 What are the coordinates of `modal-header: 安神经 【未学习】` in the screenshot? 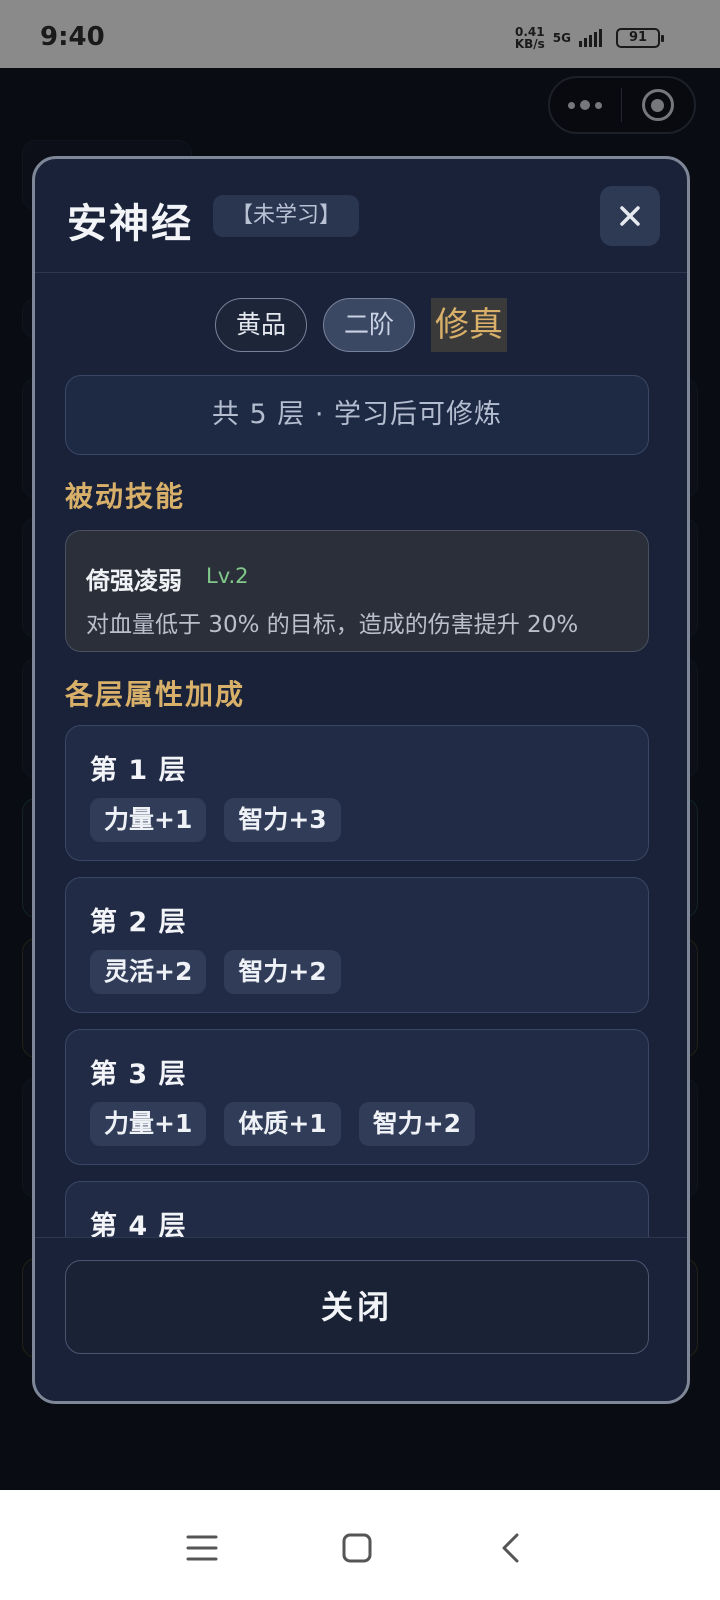 It's located at (361, 216).